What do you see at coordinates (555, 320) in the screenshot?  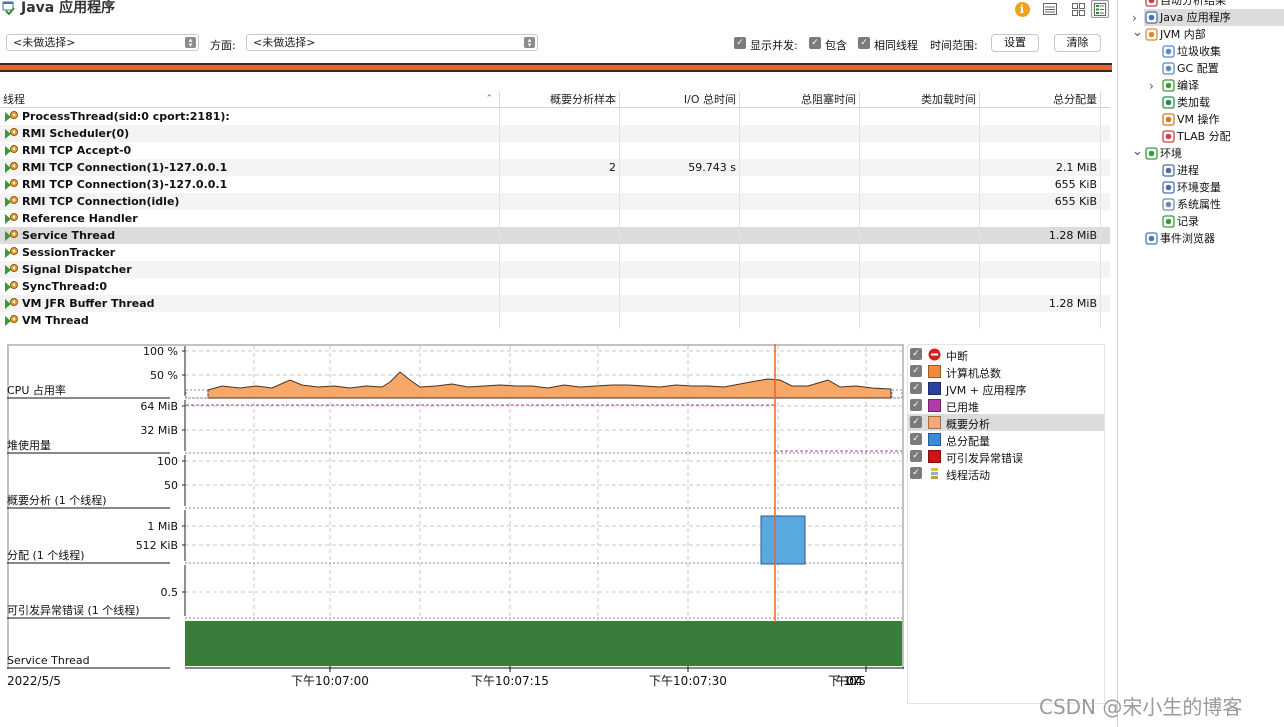 I see `table-row: VM Thread` at bounding box center [555, 320].